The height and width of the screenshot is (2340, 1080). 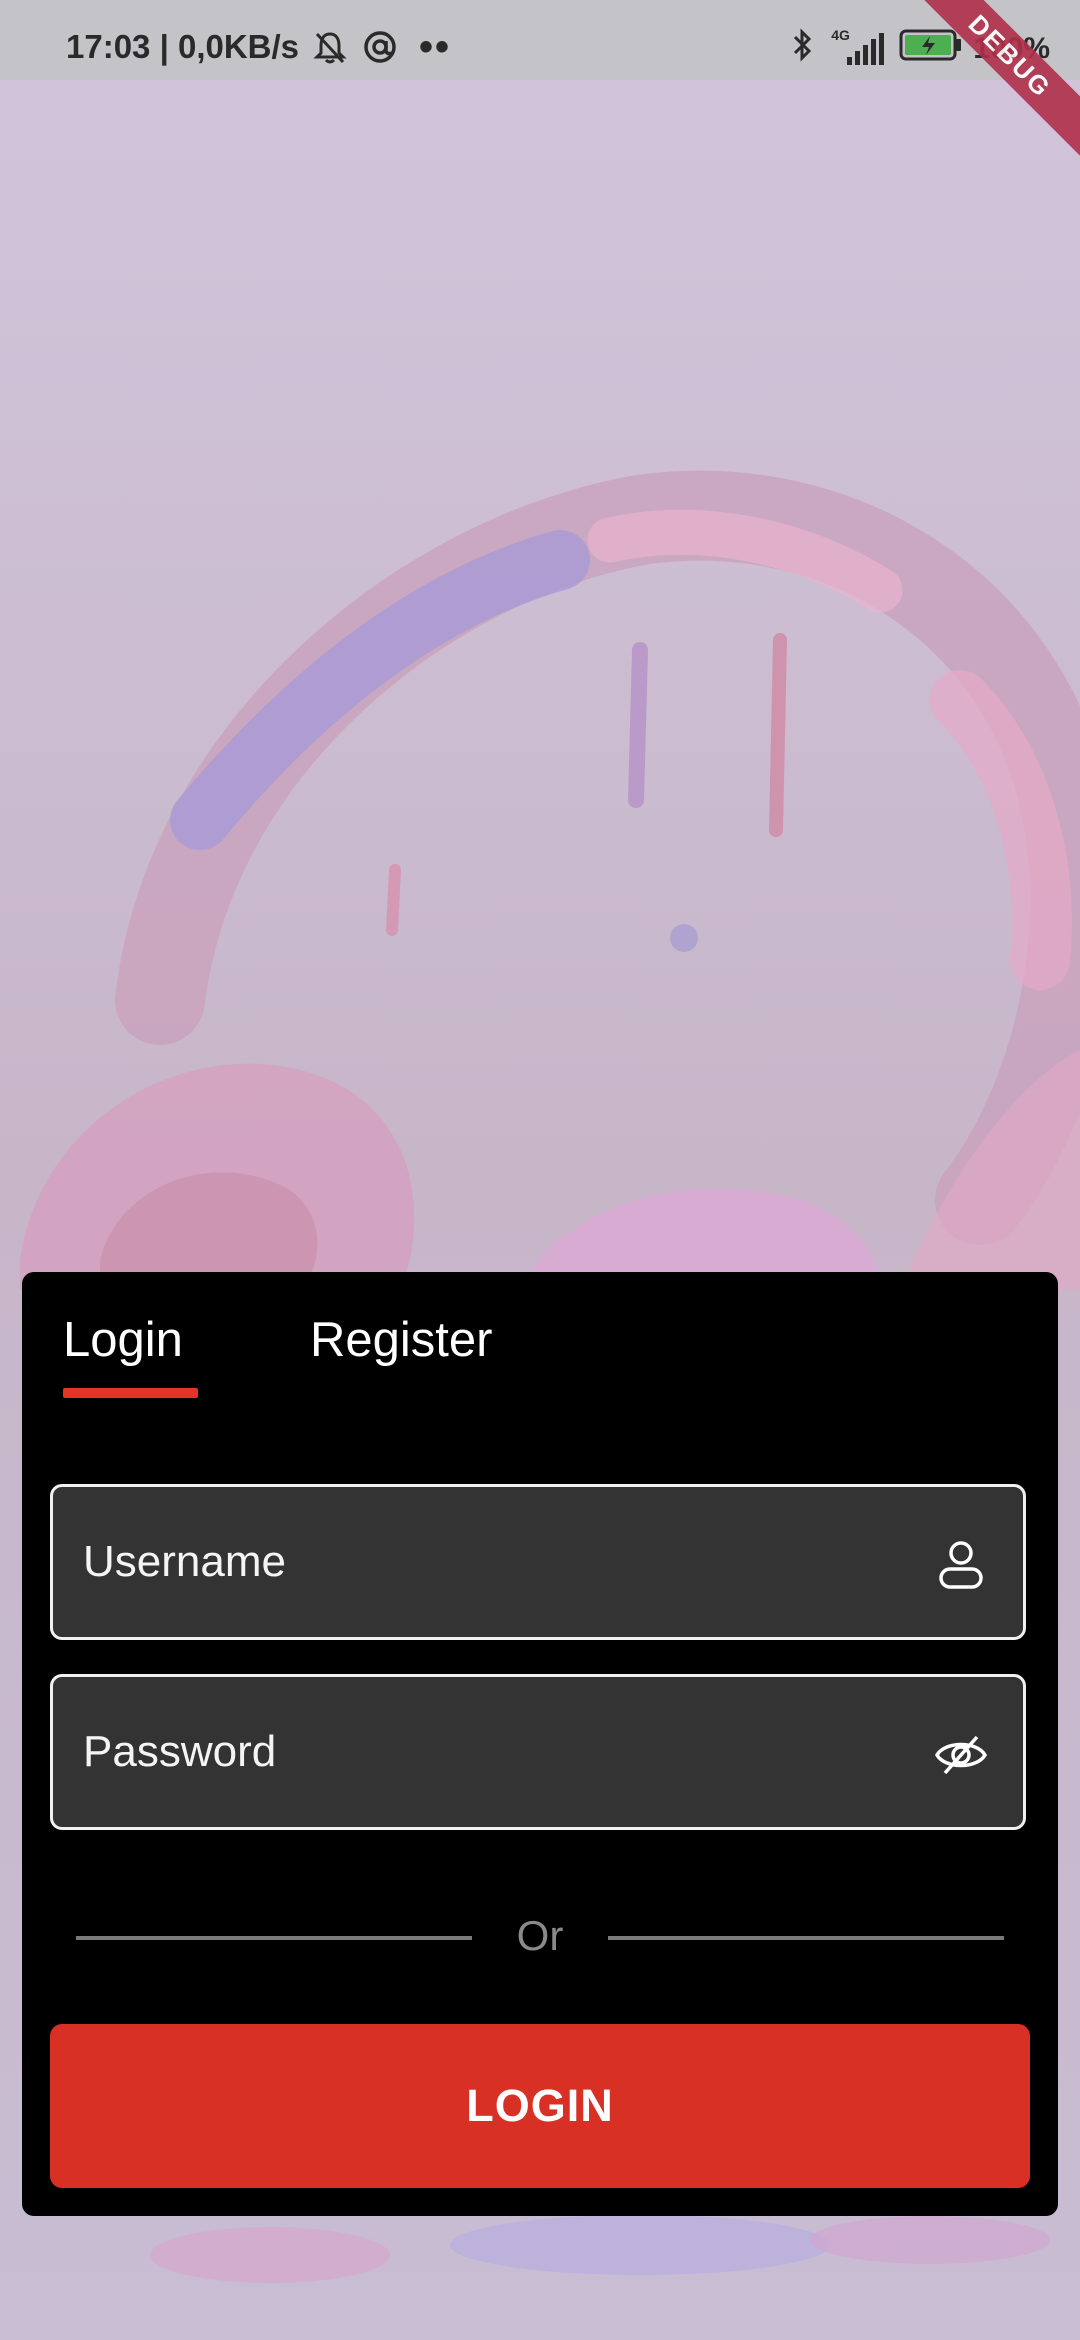 I want to click on login-button: LOGIN, so click(x=540, y=2106).